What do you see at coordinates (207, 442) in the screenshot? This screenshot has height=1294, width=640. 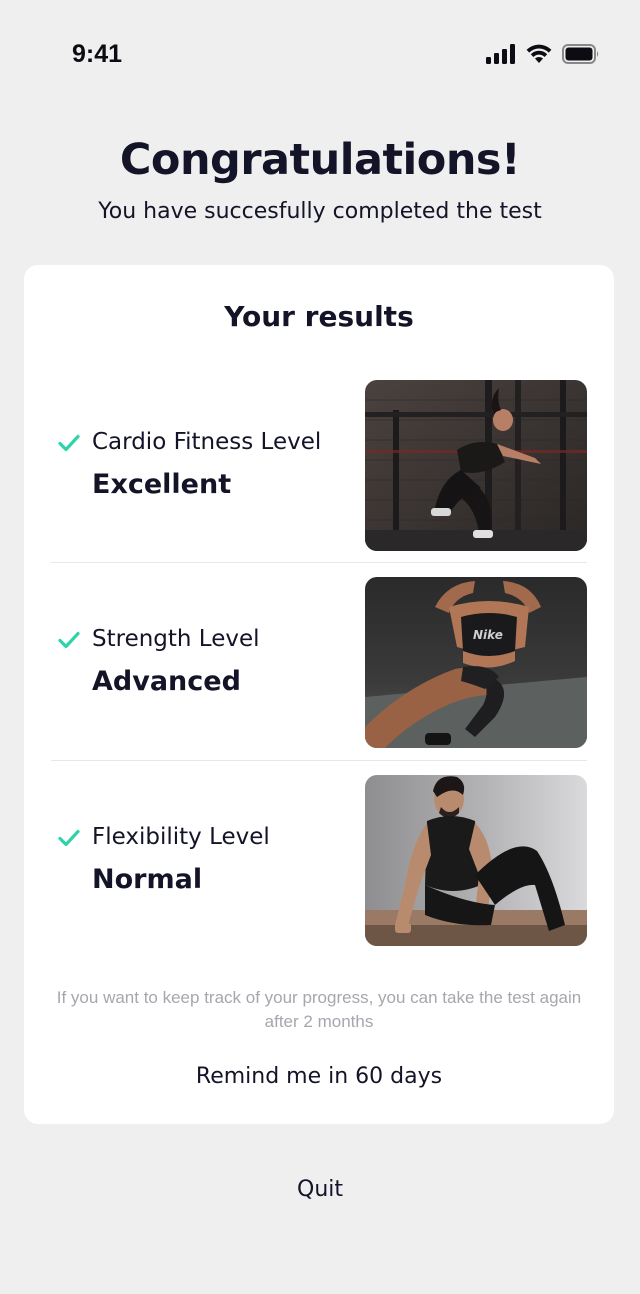 I see `result-label: Cardio Fitness Level` at bounding box center [207, 442].